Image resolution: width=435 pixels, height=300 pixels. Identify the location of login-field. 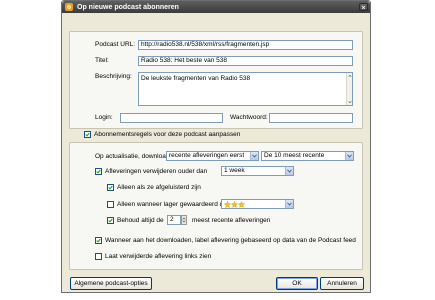
(171, 118).